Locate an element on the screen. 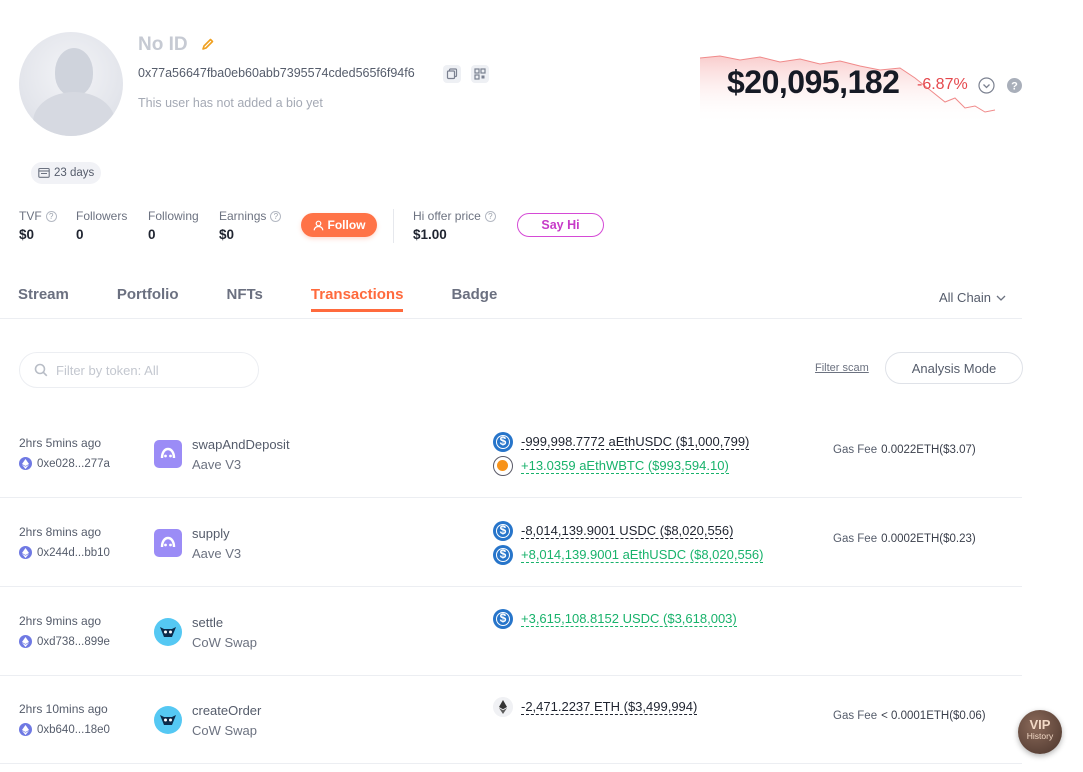 This screenshot has height=772, width=1083. tvf-value: $0 is located at coordinates (27, 234).